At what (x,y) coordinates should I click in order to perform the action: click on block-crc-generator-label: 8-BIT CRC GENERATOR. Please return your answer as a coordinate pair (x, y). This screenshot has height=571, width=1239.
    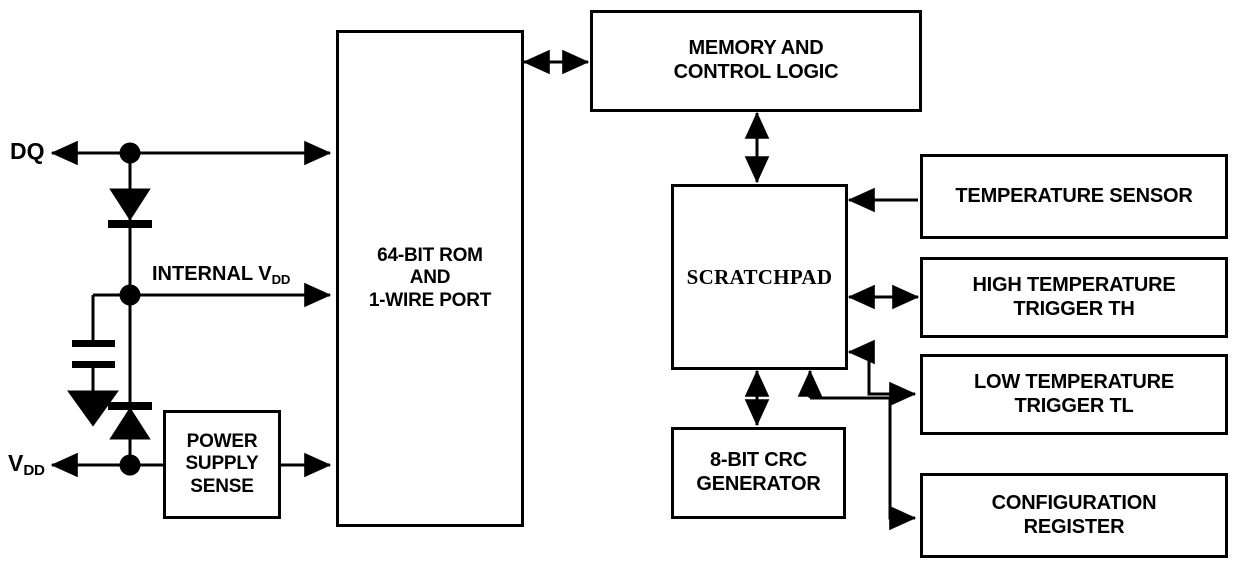
    Looking at the image, I should click on (758, 472).